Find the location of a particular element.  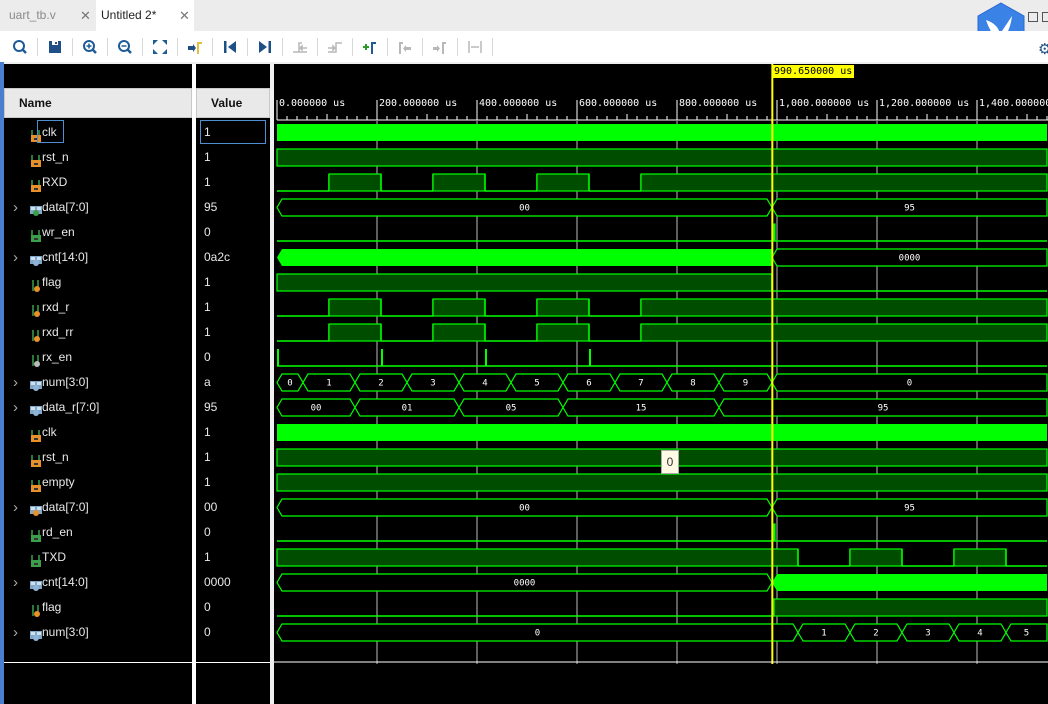

bus-segment-label: 6 is located at coordinates (588, 384).